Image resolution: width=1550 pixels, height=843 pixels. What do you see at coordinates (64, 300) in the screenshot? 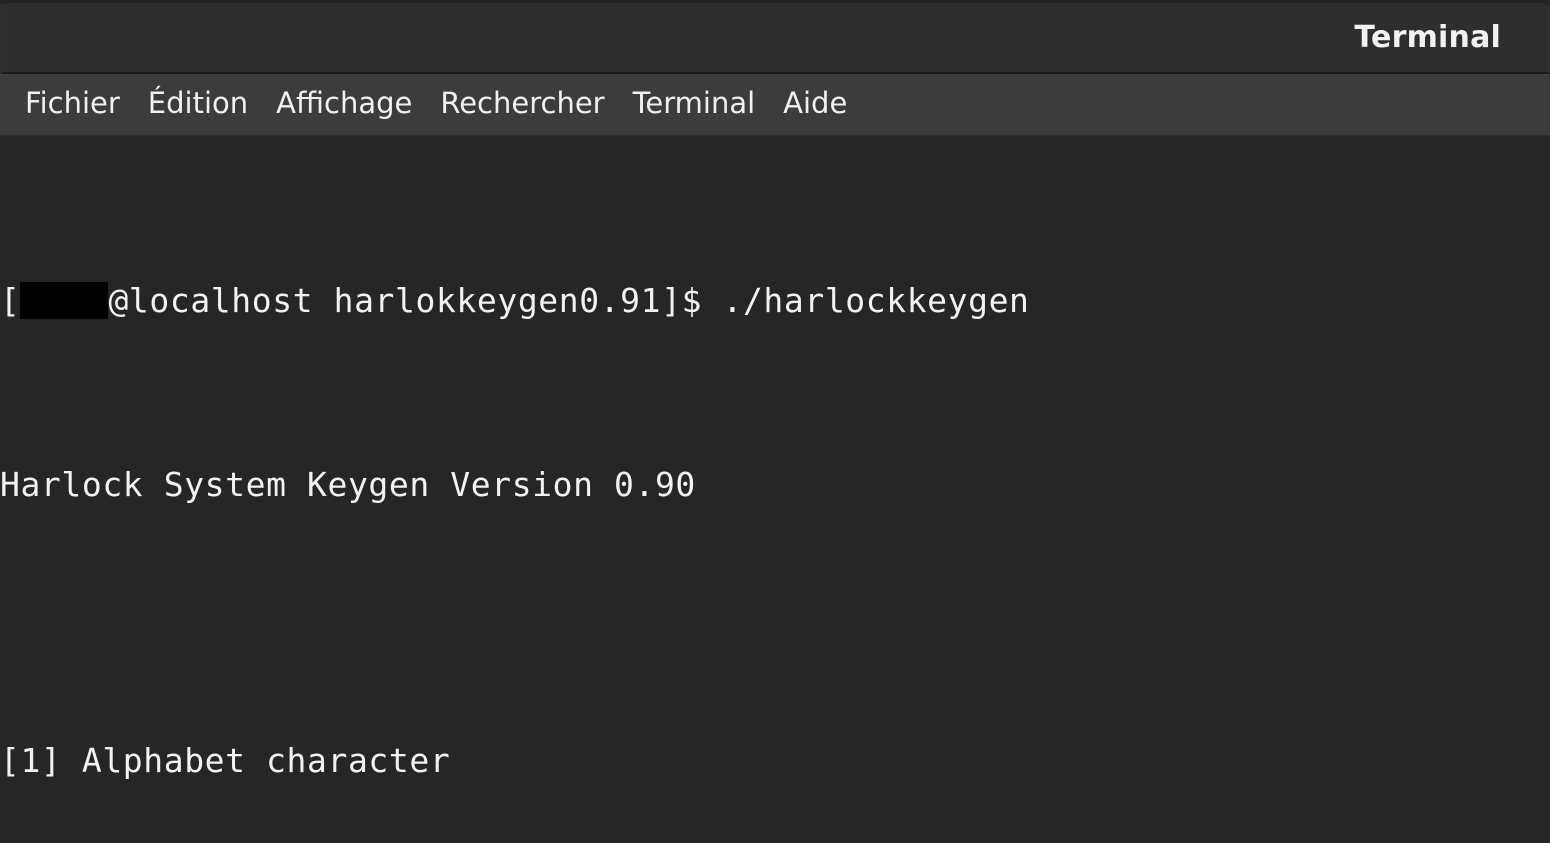
I see `redacted-username-block` at bounding box center [64, 300].